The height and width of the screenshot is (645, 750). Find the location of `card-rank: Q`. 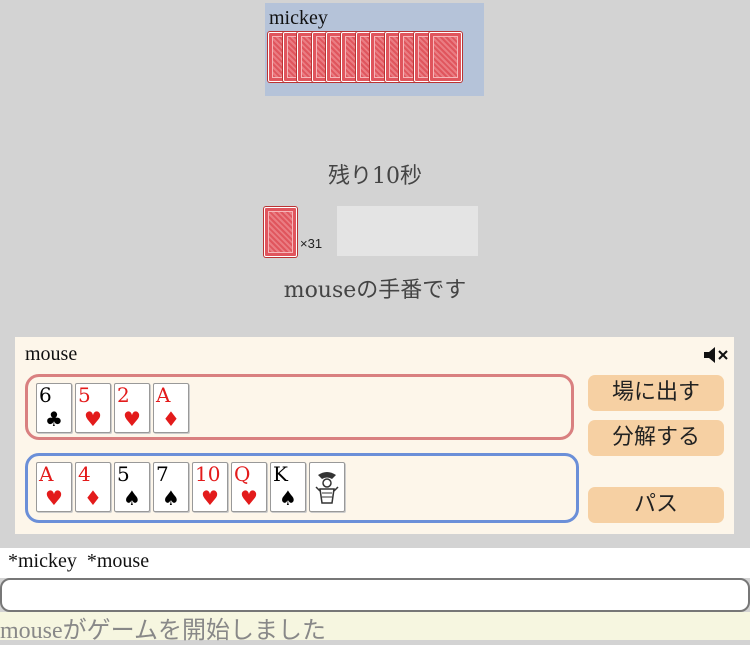

card-rank: Q is located at coordinates (242, 474).